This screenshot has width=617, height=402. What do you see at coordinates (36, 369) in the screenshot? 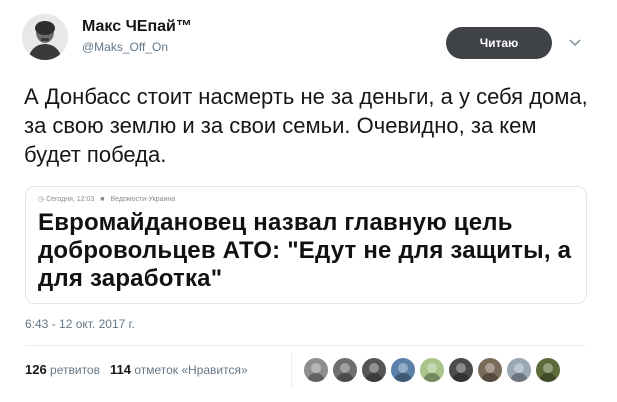
I see `retweets-count: 126` at bounding box center [36, 369].